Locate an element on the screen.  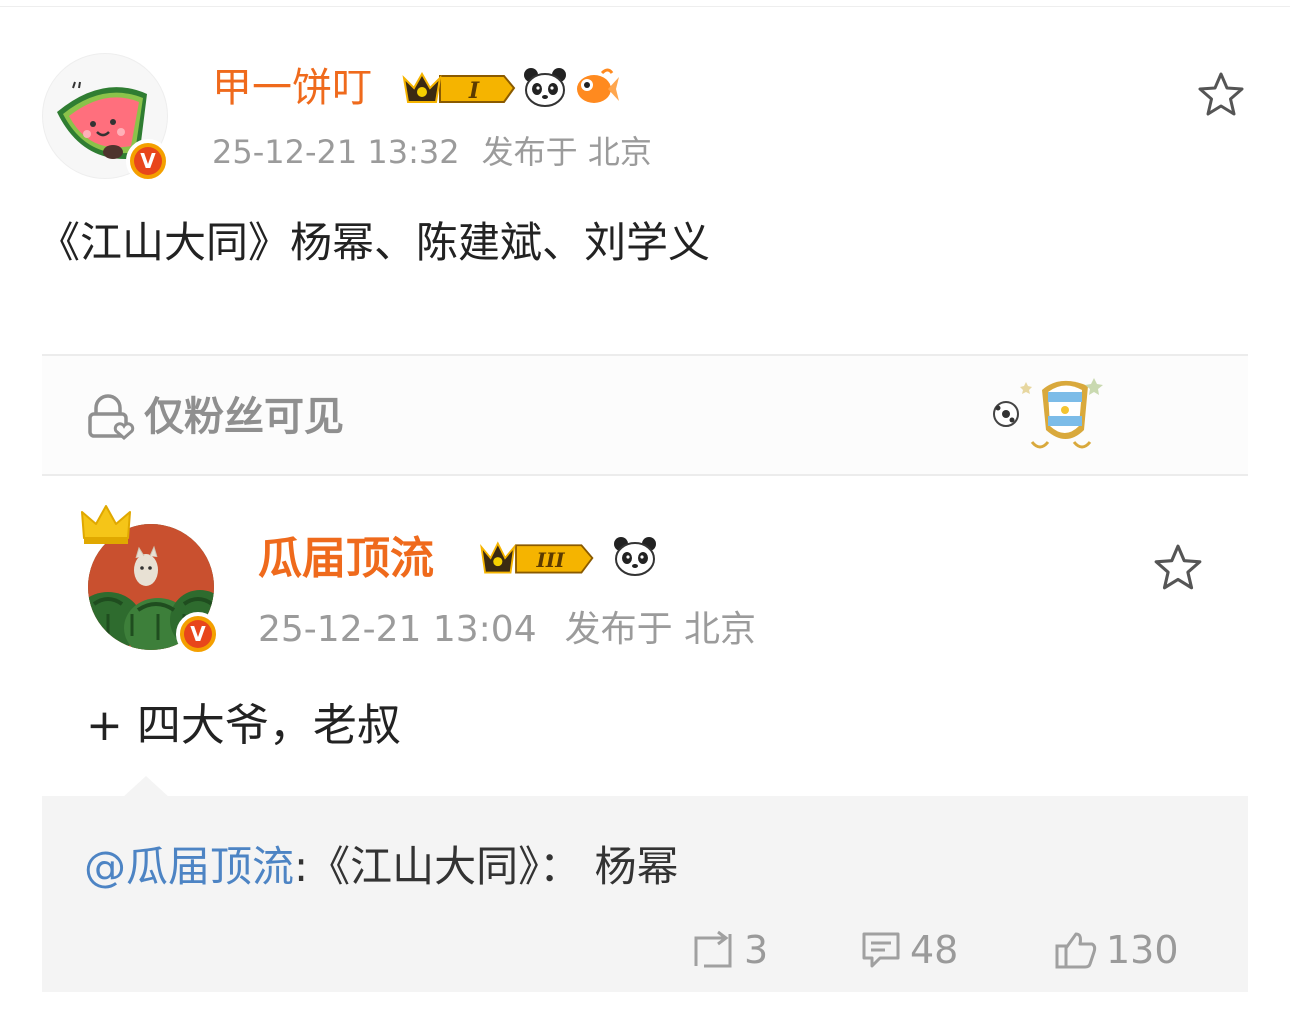
level-badge-text: III is located at coordinates (551, 560).